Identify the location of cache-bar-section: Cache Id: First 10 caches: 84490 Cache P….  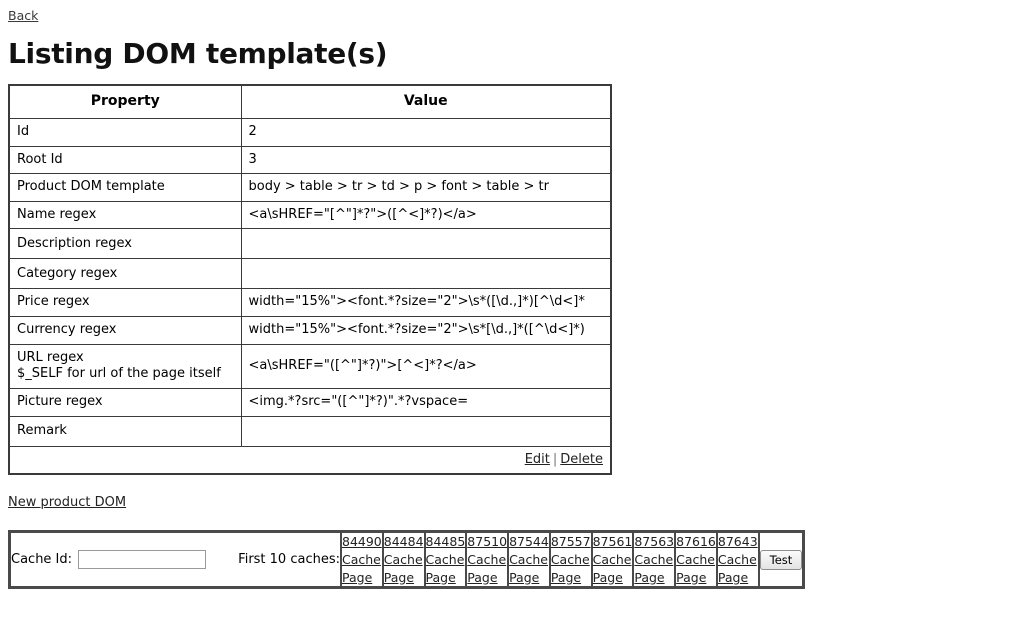
(507, 560).